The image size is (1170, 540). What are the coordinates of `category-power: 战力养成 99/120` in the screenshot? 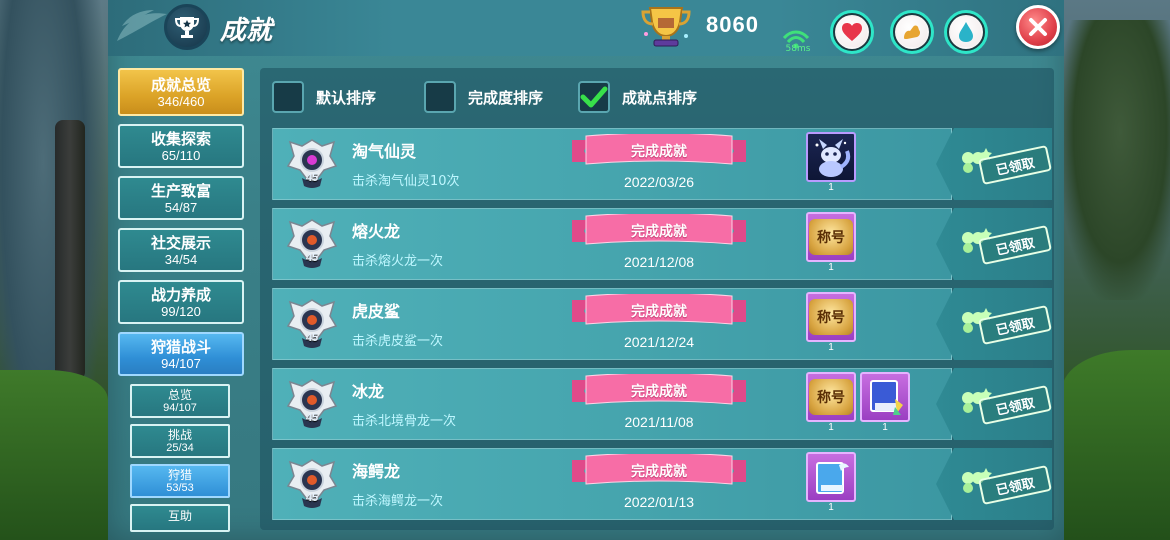 It's located at (181, 302).